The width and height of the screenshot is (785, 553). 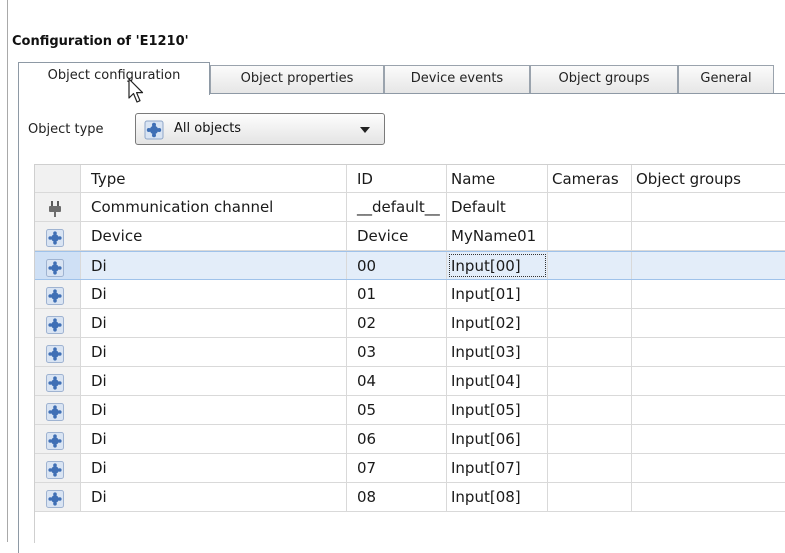 I want to click on plug-icon, so click(x=55, y=208).